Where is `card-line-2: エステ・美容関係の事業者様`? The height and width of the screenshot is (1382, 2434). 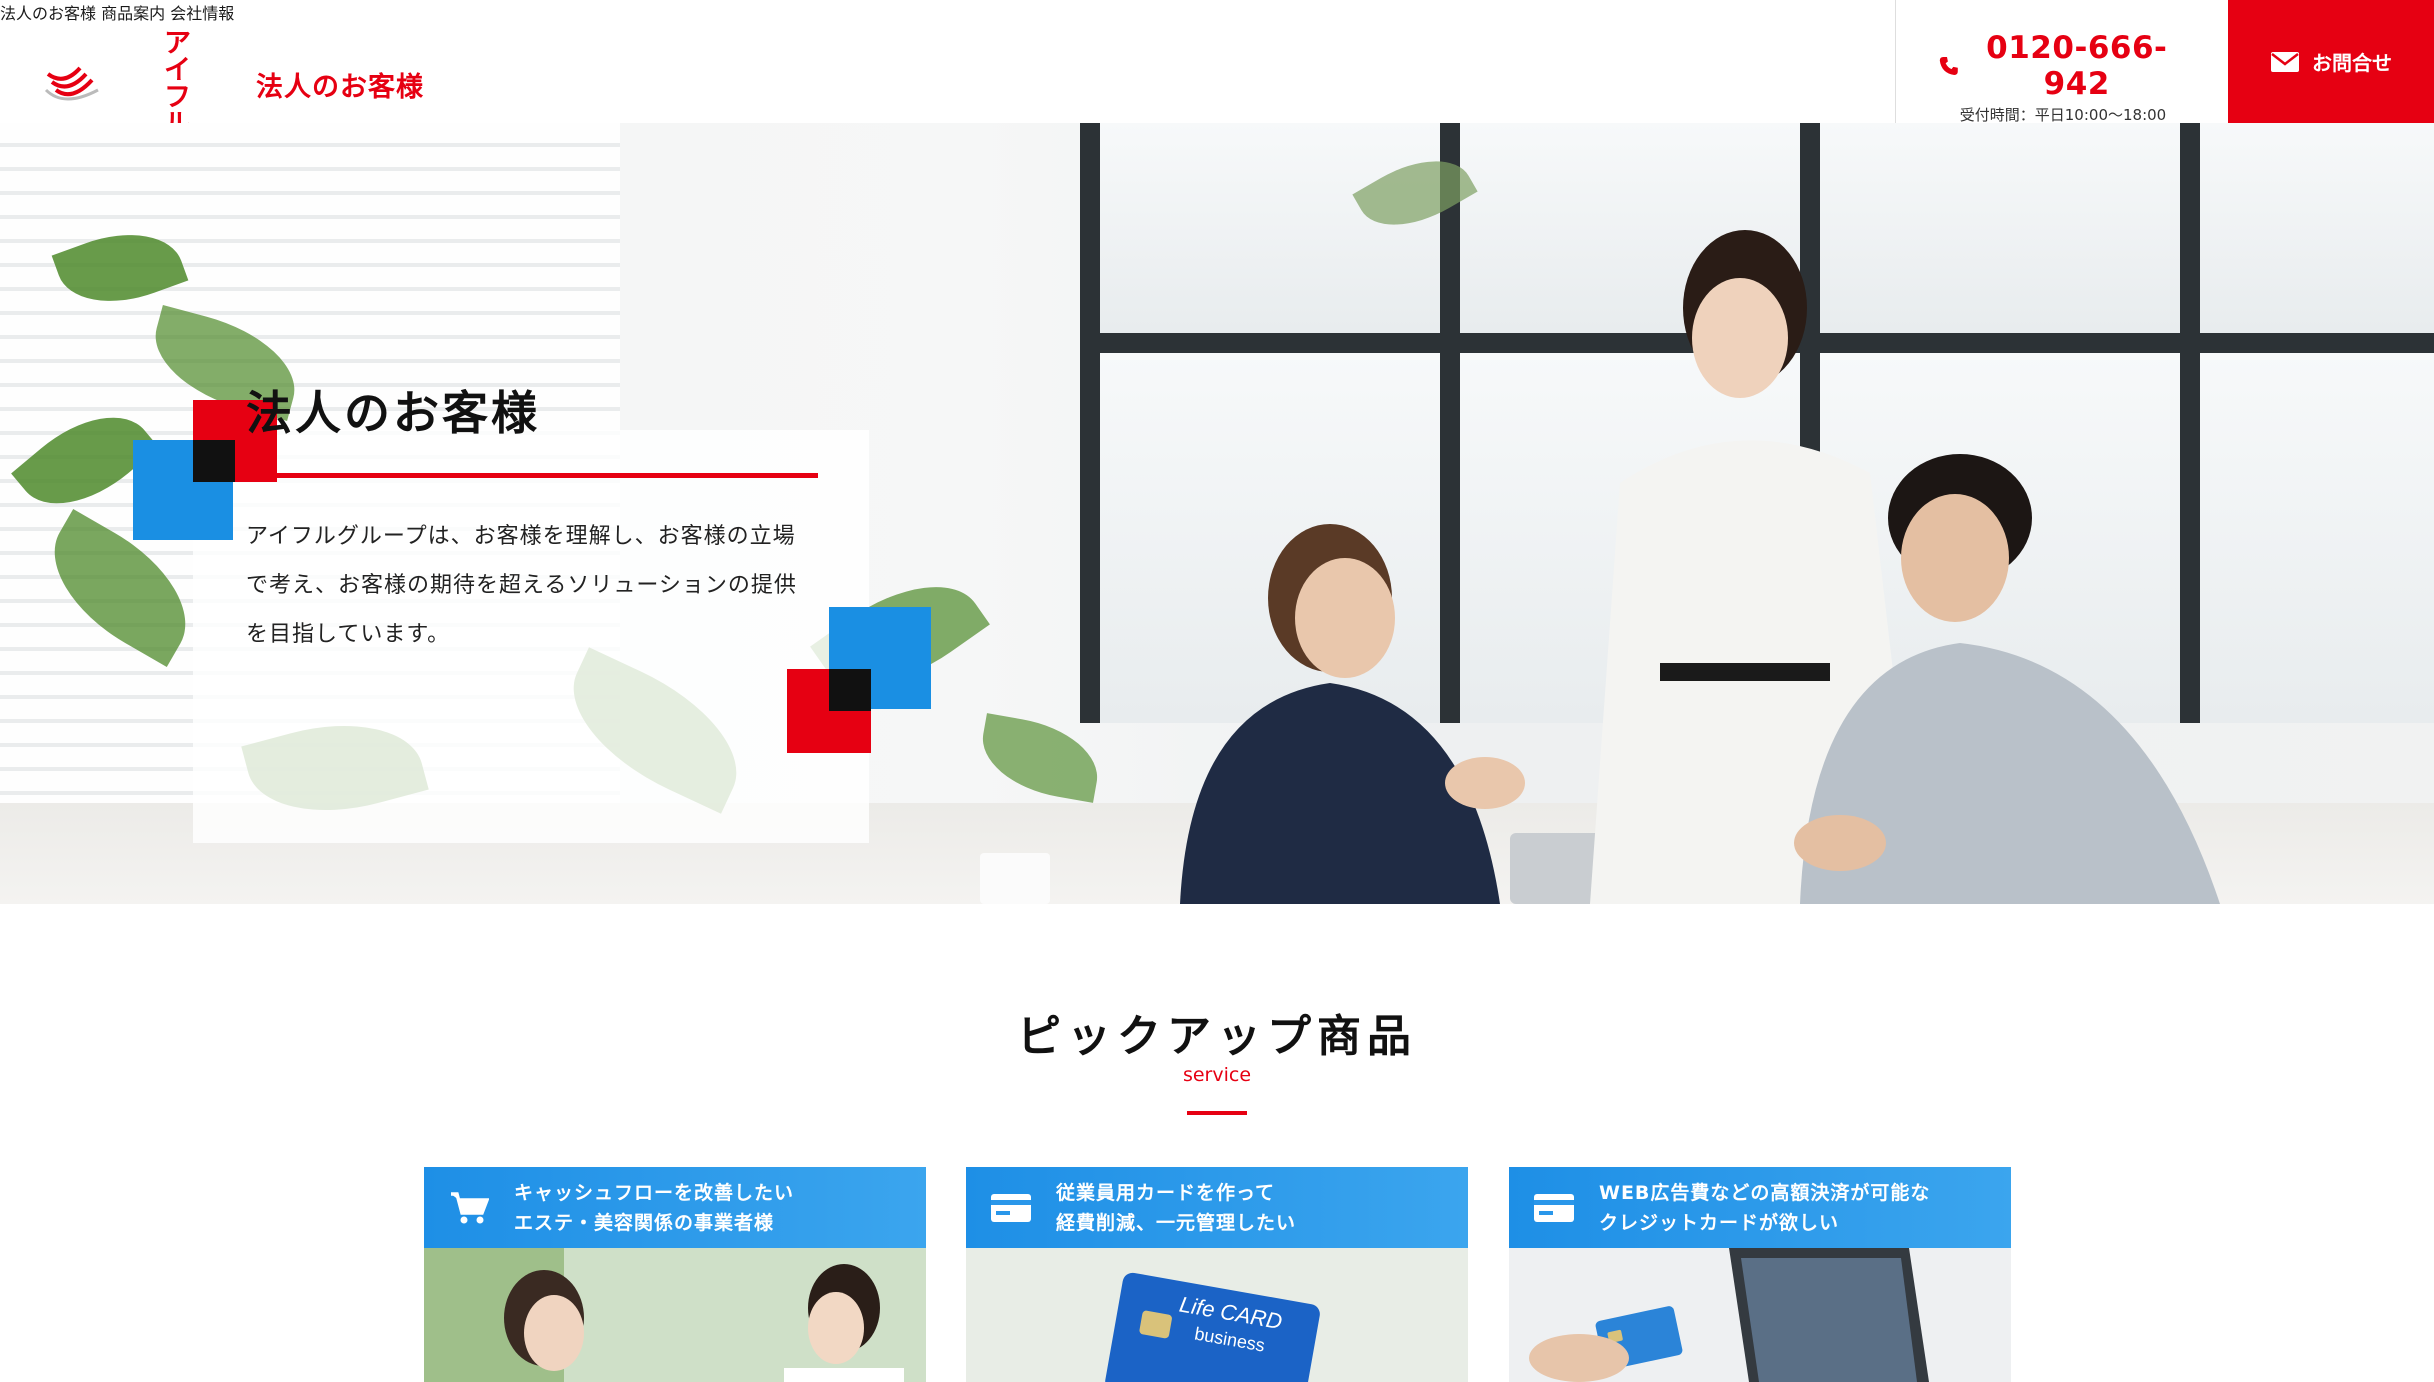
card-line-2: エステ・美容関係の事業者様 is located at coordinates (644, 1222).